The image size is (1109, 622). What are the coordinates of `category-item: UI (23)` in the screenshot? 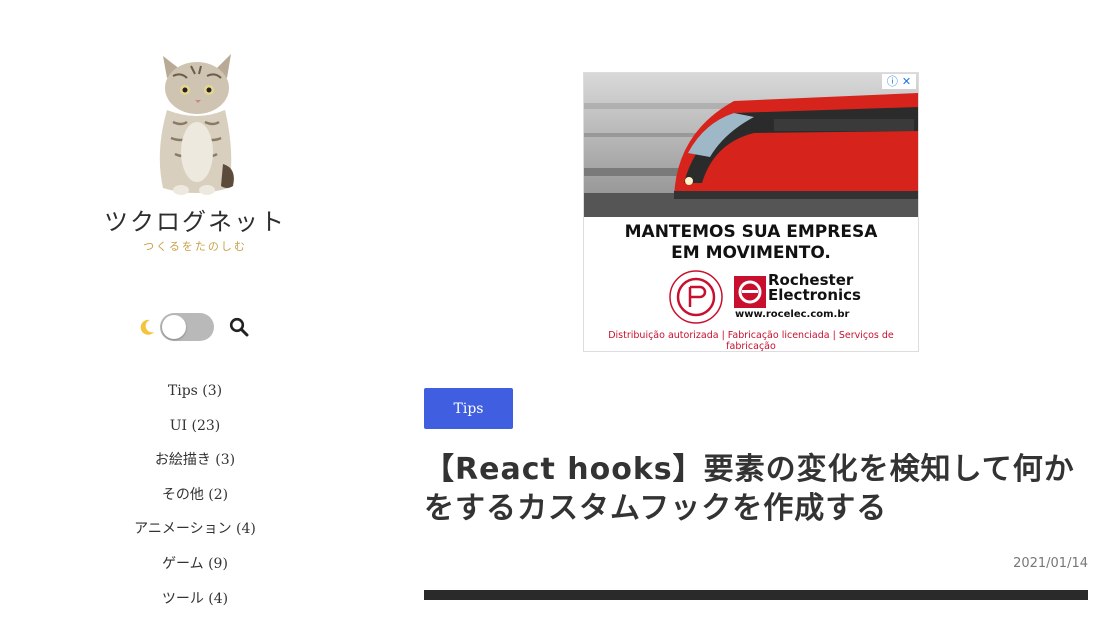 It's located at (195, 432).